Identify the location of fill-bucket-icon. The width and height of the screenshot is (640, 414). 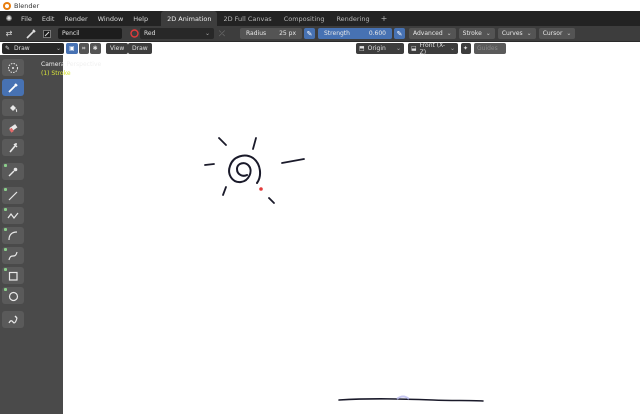
(14, 108).